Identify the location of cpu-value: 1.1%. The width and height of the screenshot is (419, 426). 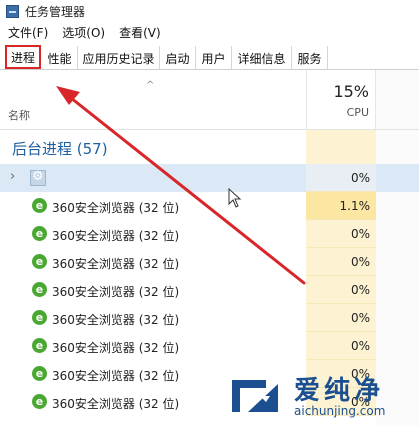
(355, 206).